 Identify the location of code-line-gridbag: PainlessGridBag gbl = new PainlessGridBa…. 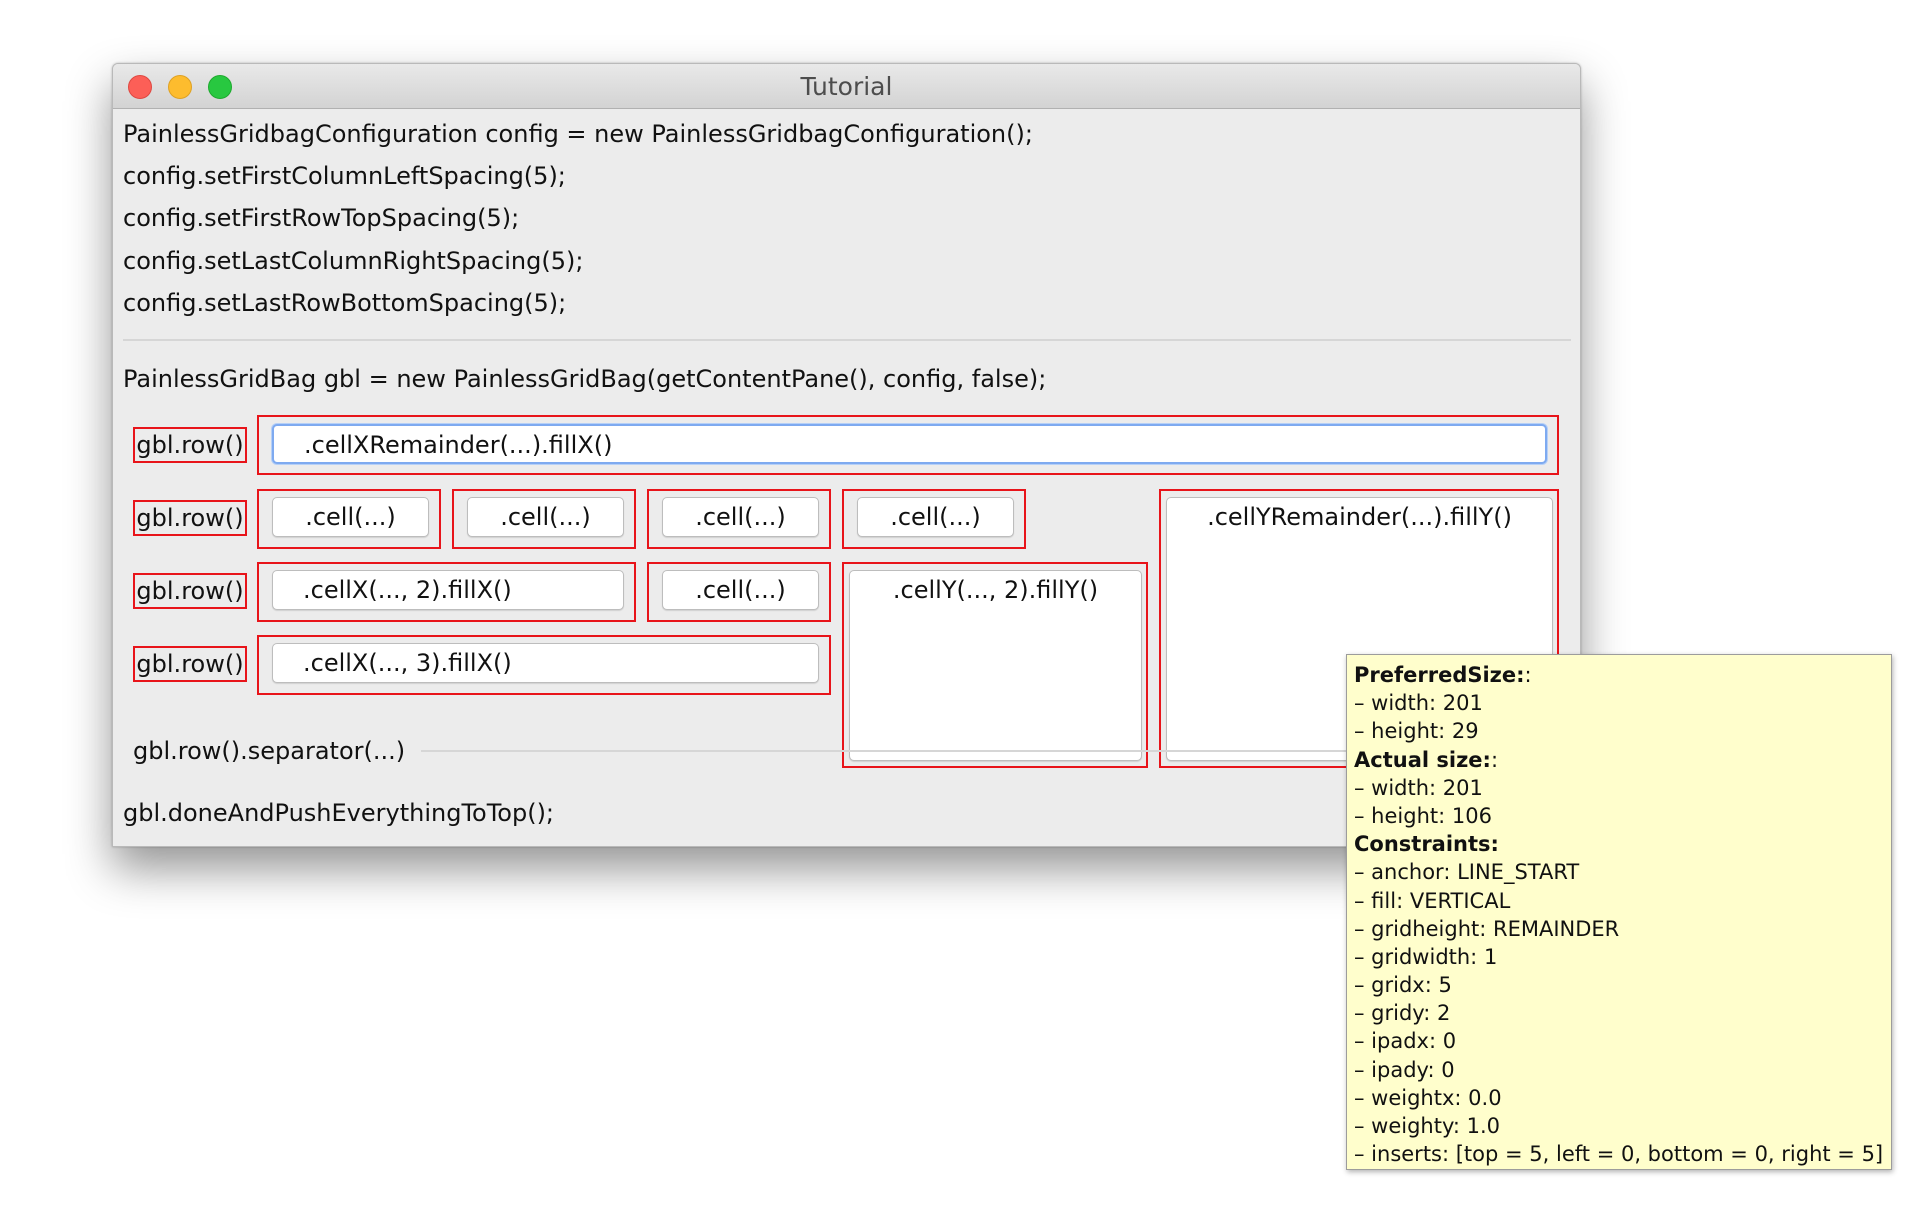
(585, 379).